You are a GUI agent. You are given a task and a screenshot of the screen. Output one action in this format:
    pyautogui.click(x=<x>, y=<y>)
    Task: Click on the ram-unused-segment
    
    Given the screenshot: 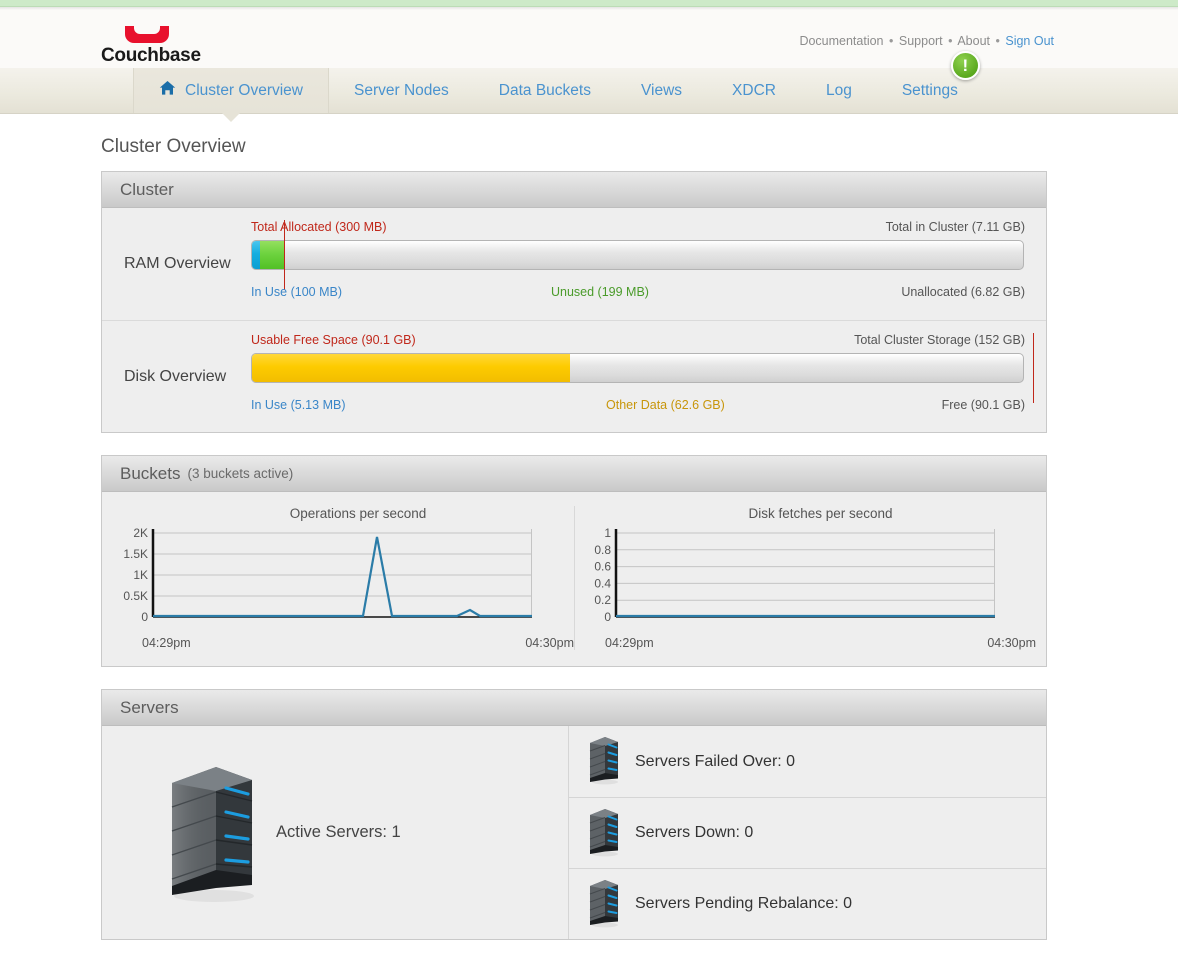 What is the action you would take?
    pyautogui.click(x=273, y=255)
    